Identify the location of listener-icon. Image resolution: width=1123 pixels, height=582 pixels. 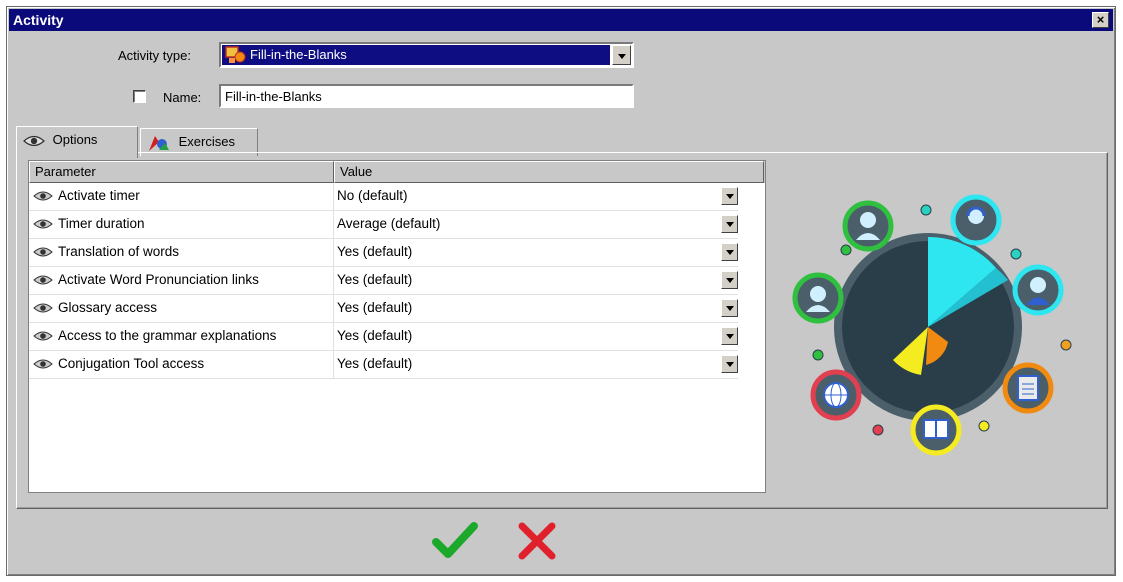
(818, 298).